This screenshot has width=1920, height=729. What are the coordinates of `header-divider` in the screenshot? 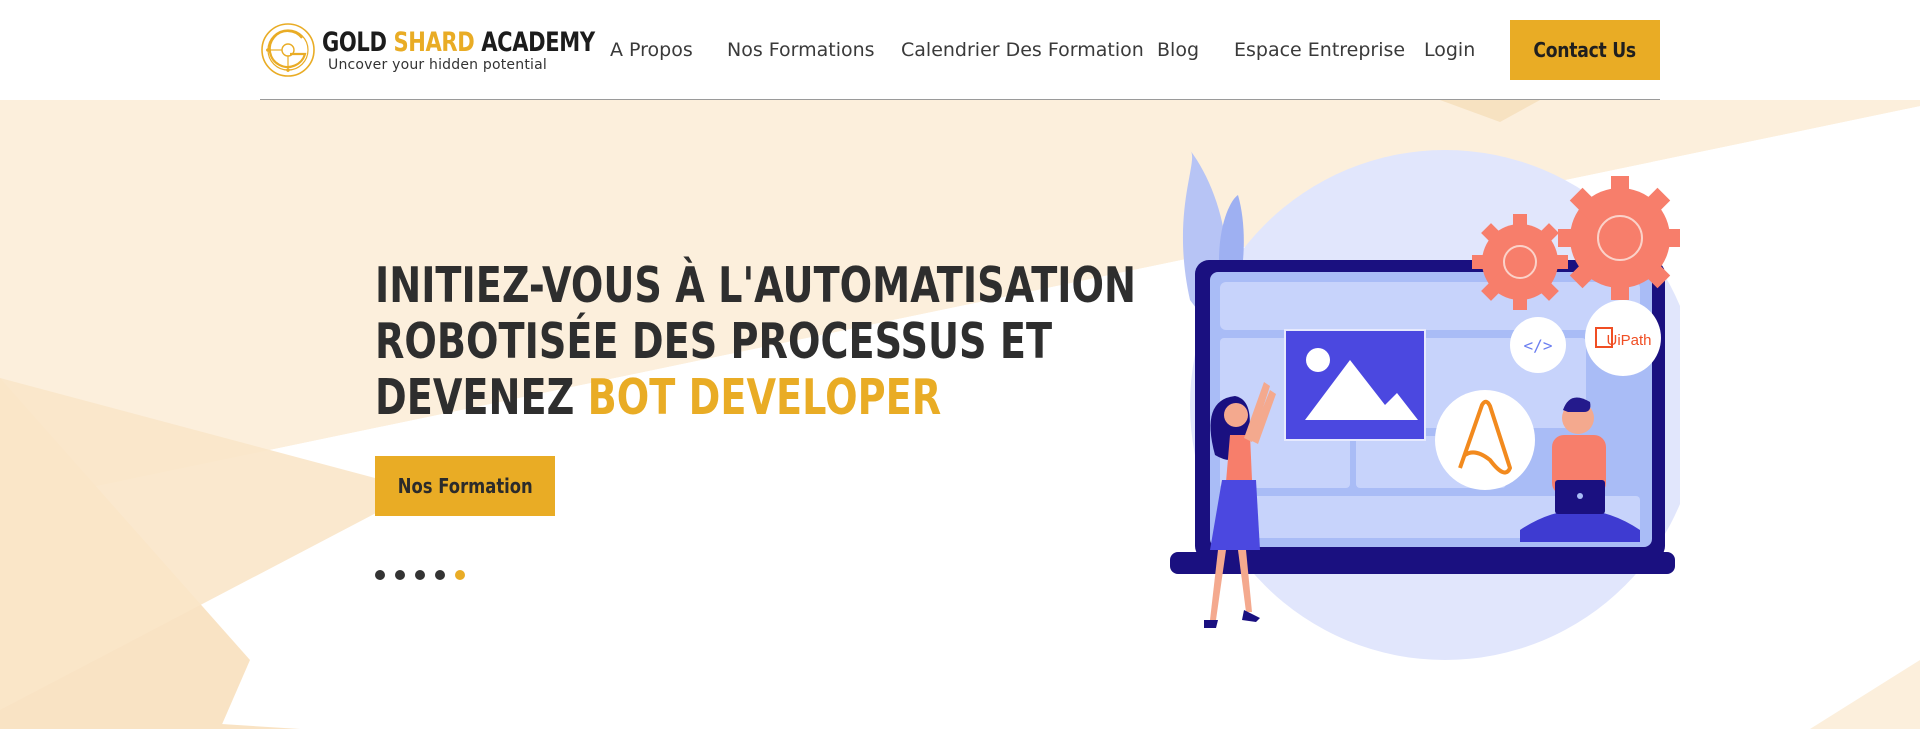 It's located at (960, 99).